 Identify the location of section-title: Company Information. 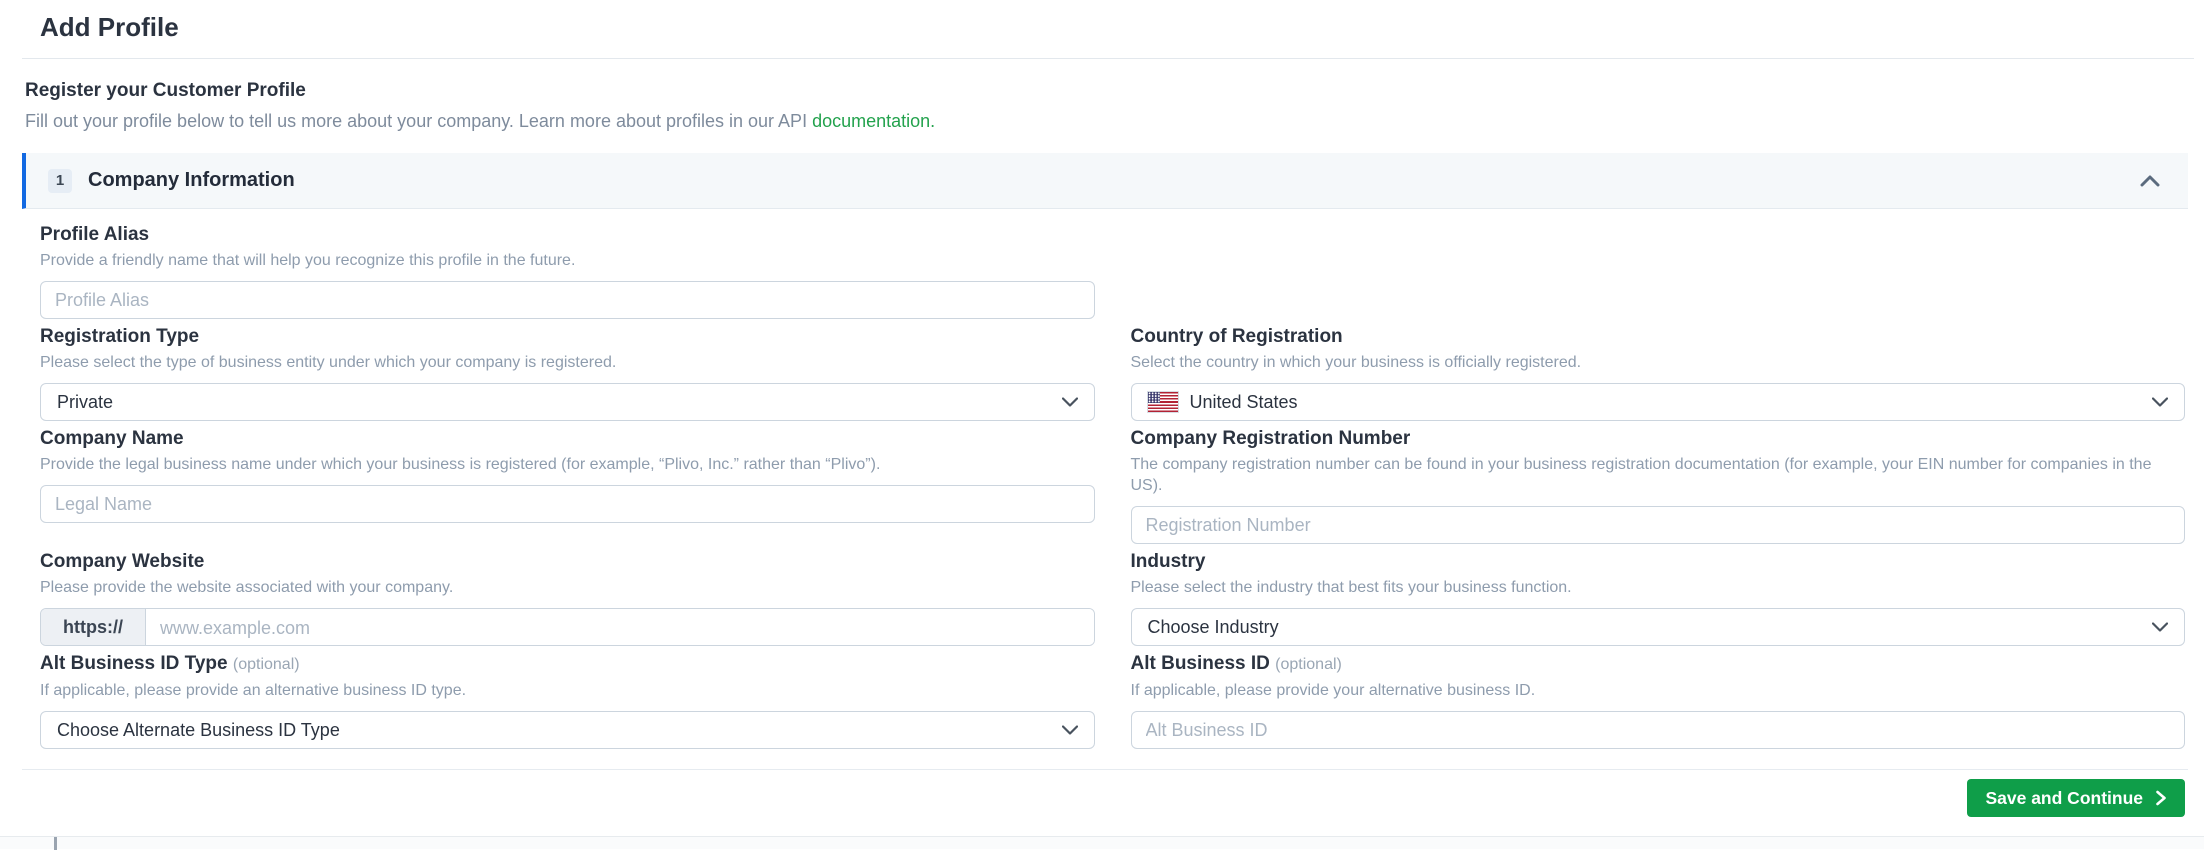
(191, 180).